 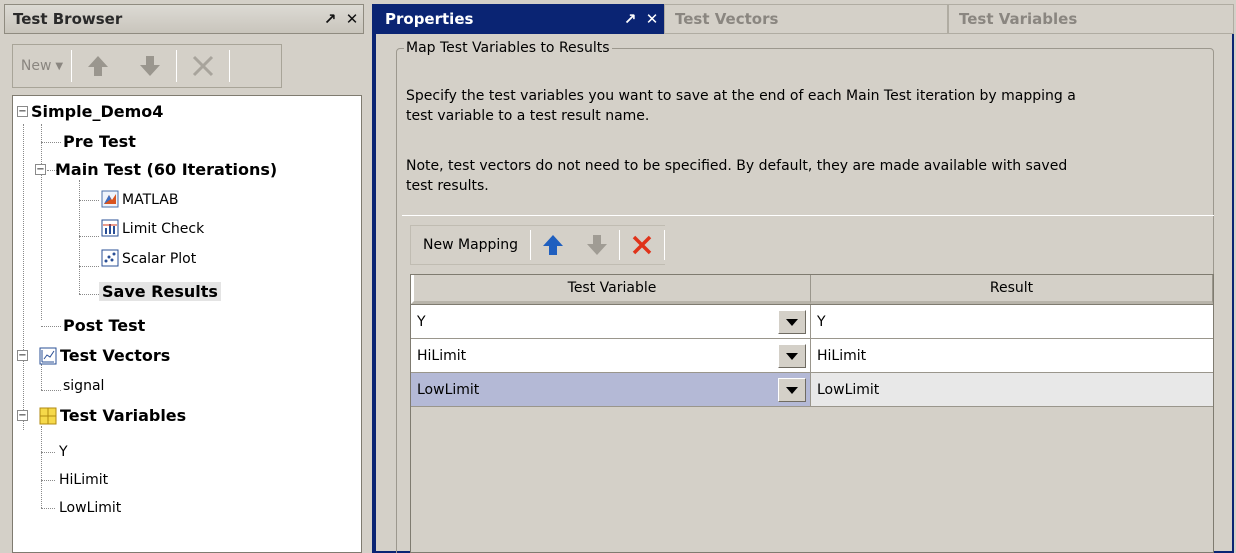 I want to click on description-line: test variable to a test result name., so click(x=528, y=116).